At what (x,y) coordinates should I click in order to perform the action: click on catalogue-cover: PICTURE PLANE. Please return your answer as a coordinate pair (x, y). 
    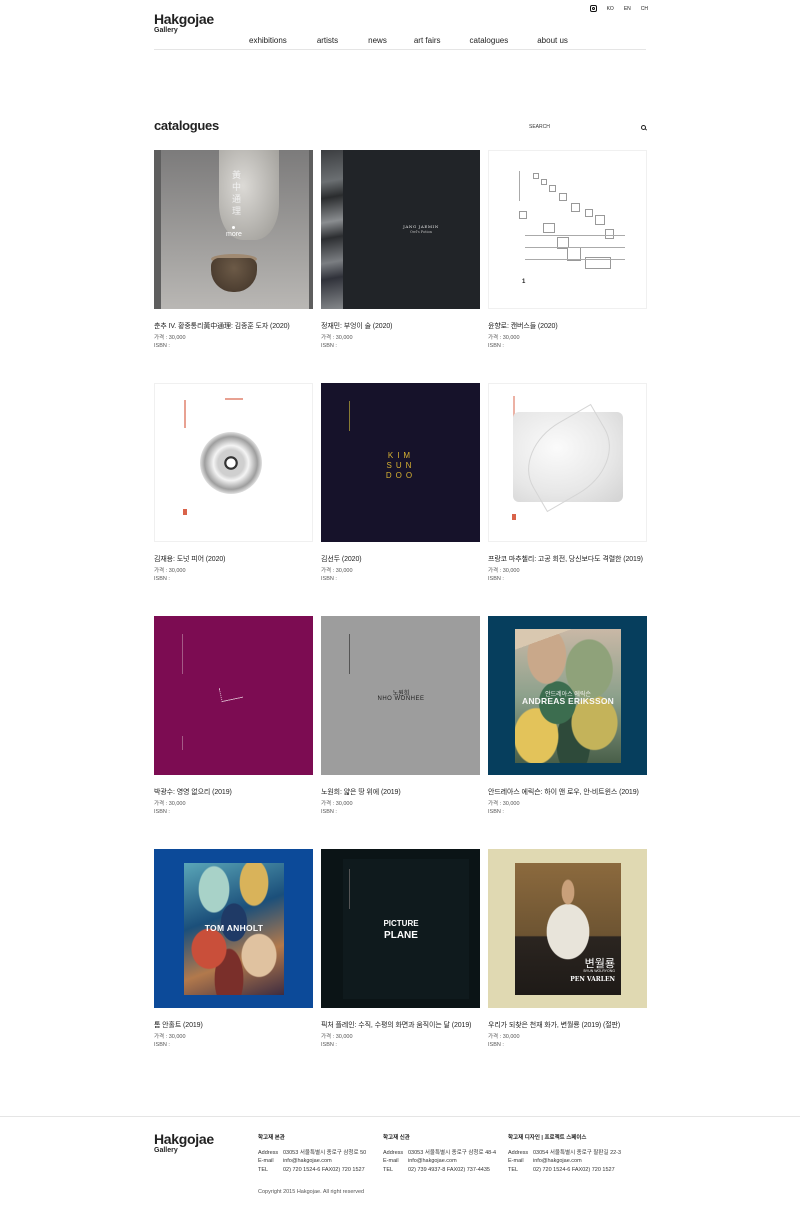
    Looking at the image, I should click on (400, 928).